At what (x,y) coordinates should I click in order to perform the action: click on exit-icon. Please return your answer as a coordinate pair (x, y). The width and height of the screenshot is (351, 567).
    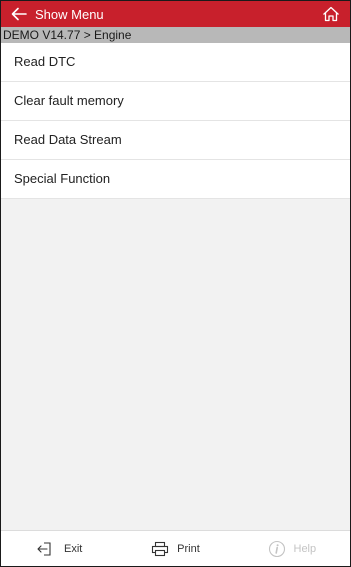
    Looking at the image, I should click on (46, 549).